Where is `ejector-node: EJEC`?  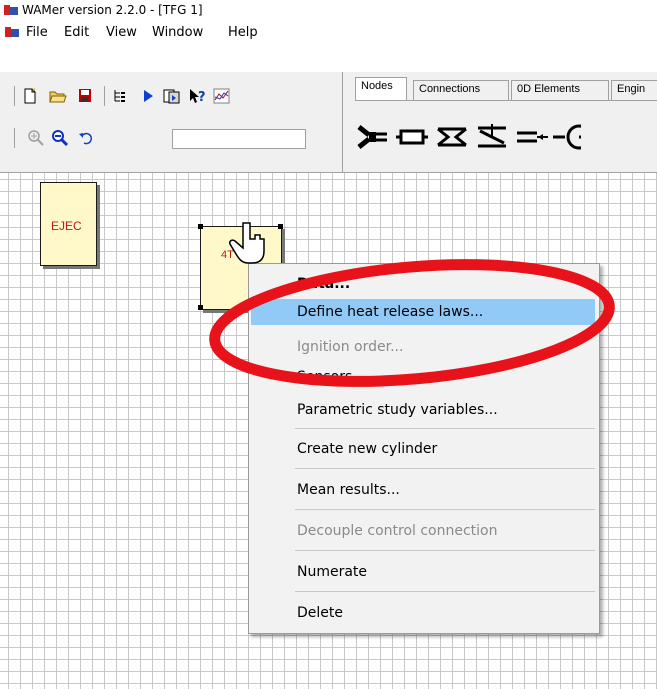
ejector-node: EJEC is located at coordinates (68, 224).